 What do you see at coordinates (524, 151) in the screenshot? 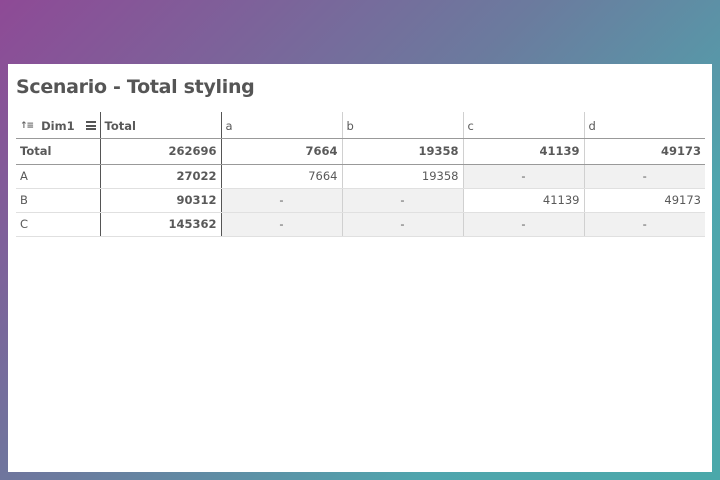
I see `total-cell-c: 41139` at bounding box center [524, 151].